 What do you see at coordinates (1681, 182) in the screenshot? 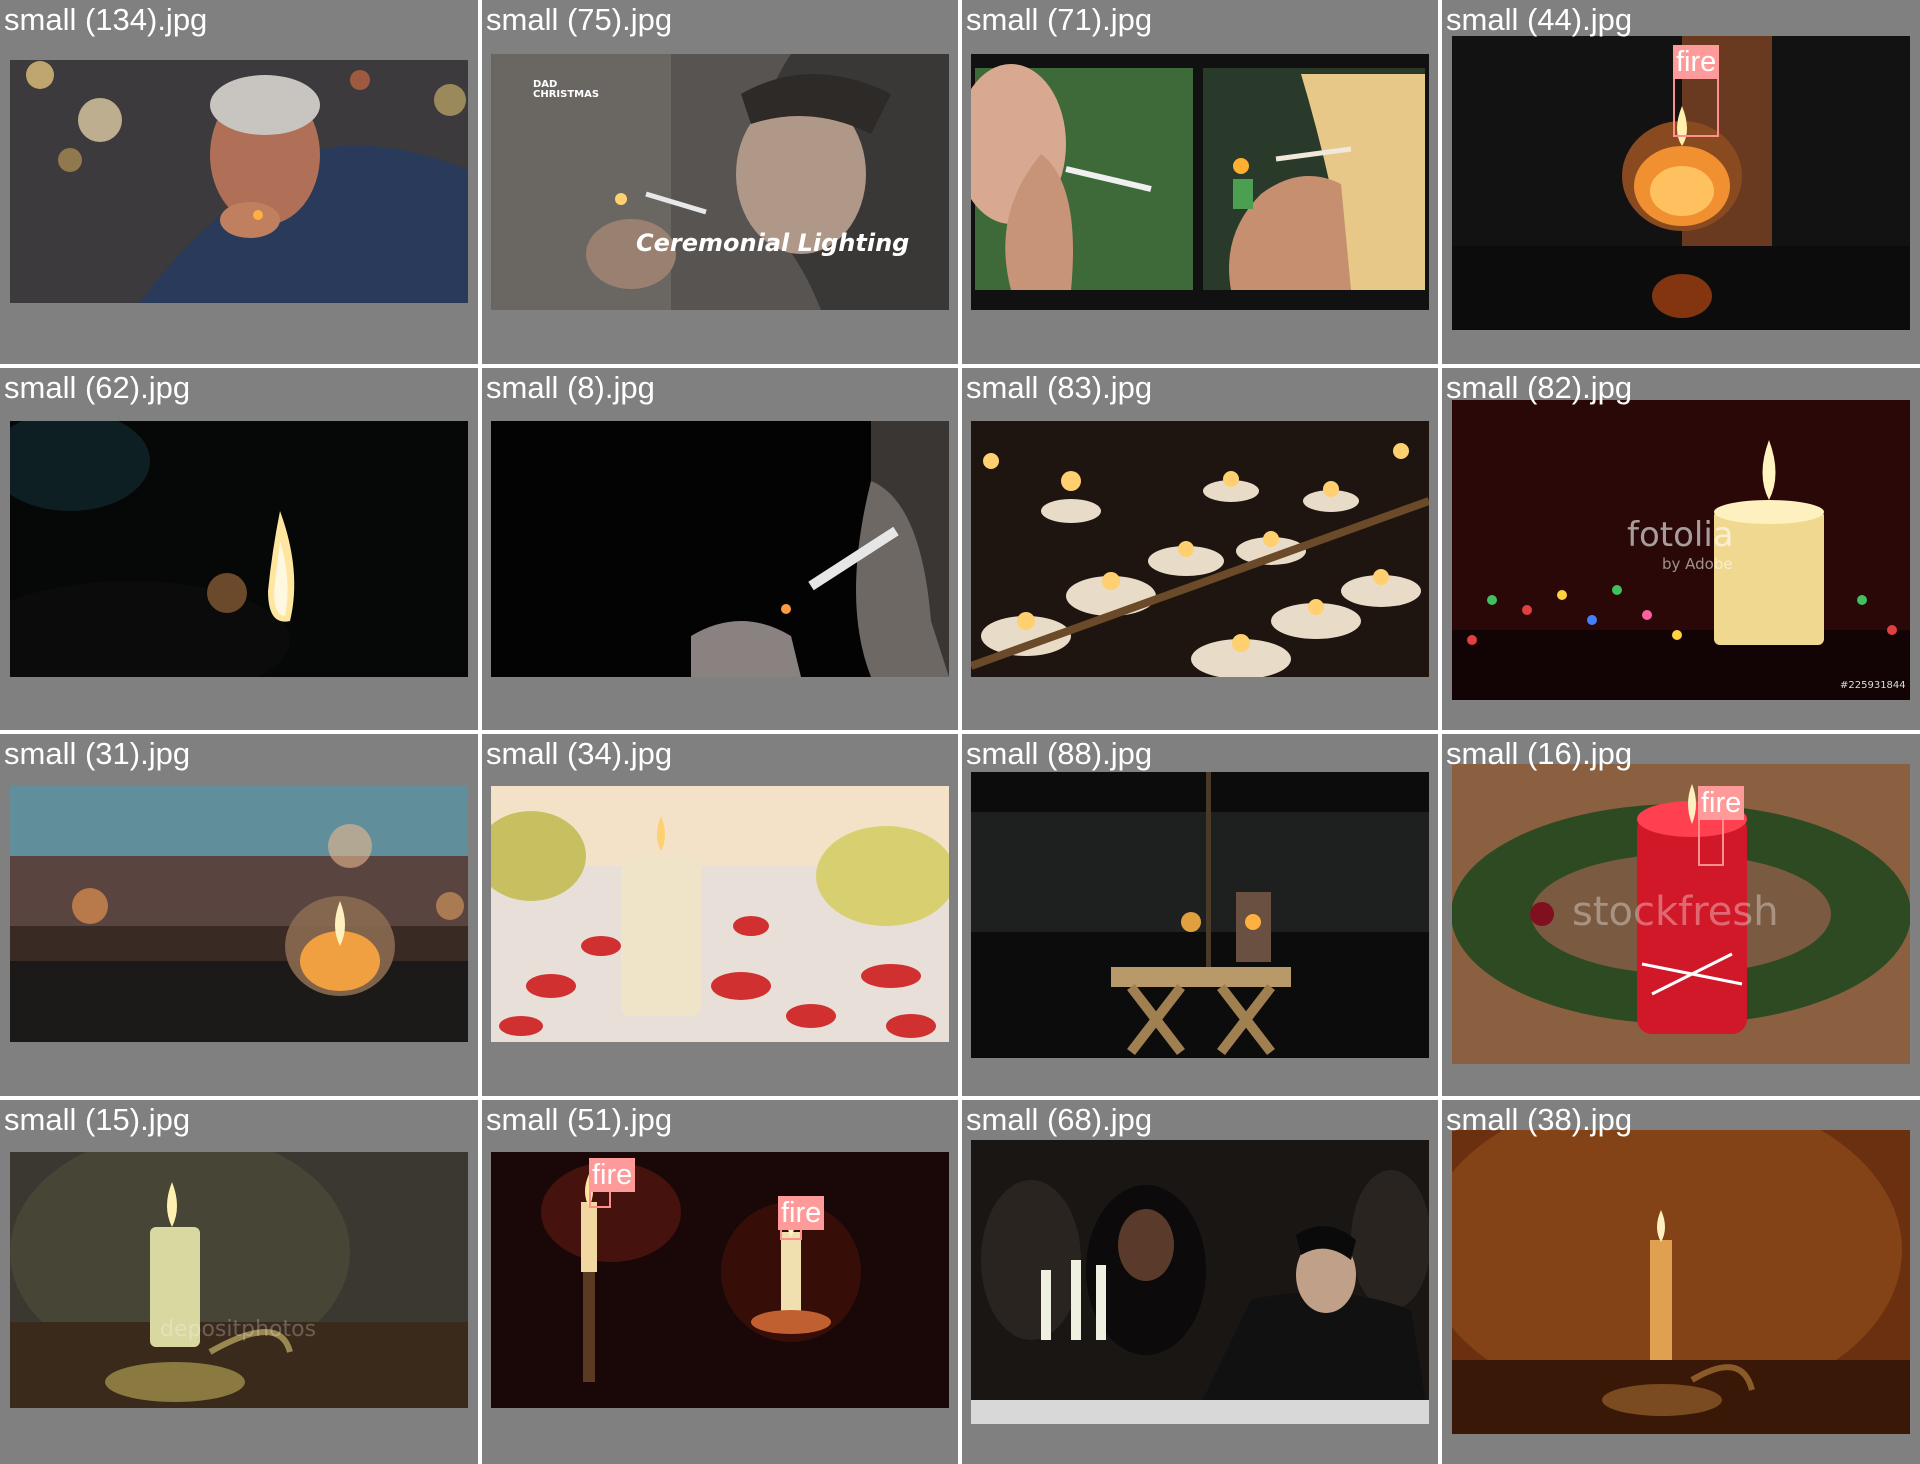
I see `grid-cell-44: small (44).jpg fire` at bounding box center [1681, 182].